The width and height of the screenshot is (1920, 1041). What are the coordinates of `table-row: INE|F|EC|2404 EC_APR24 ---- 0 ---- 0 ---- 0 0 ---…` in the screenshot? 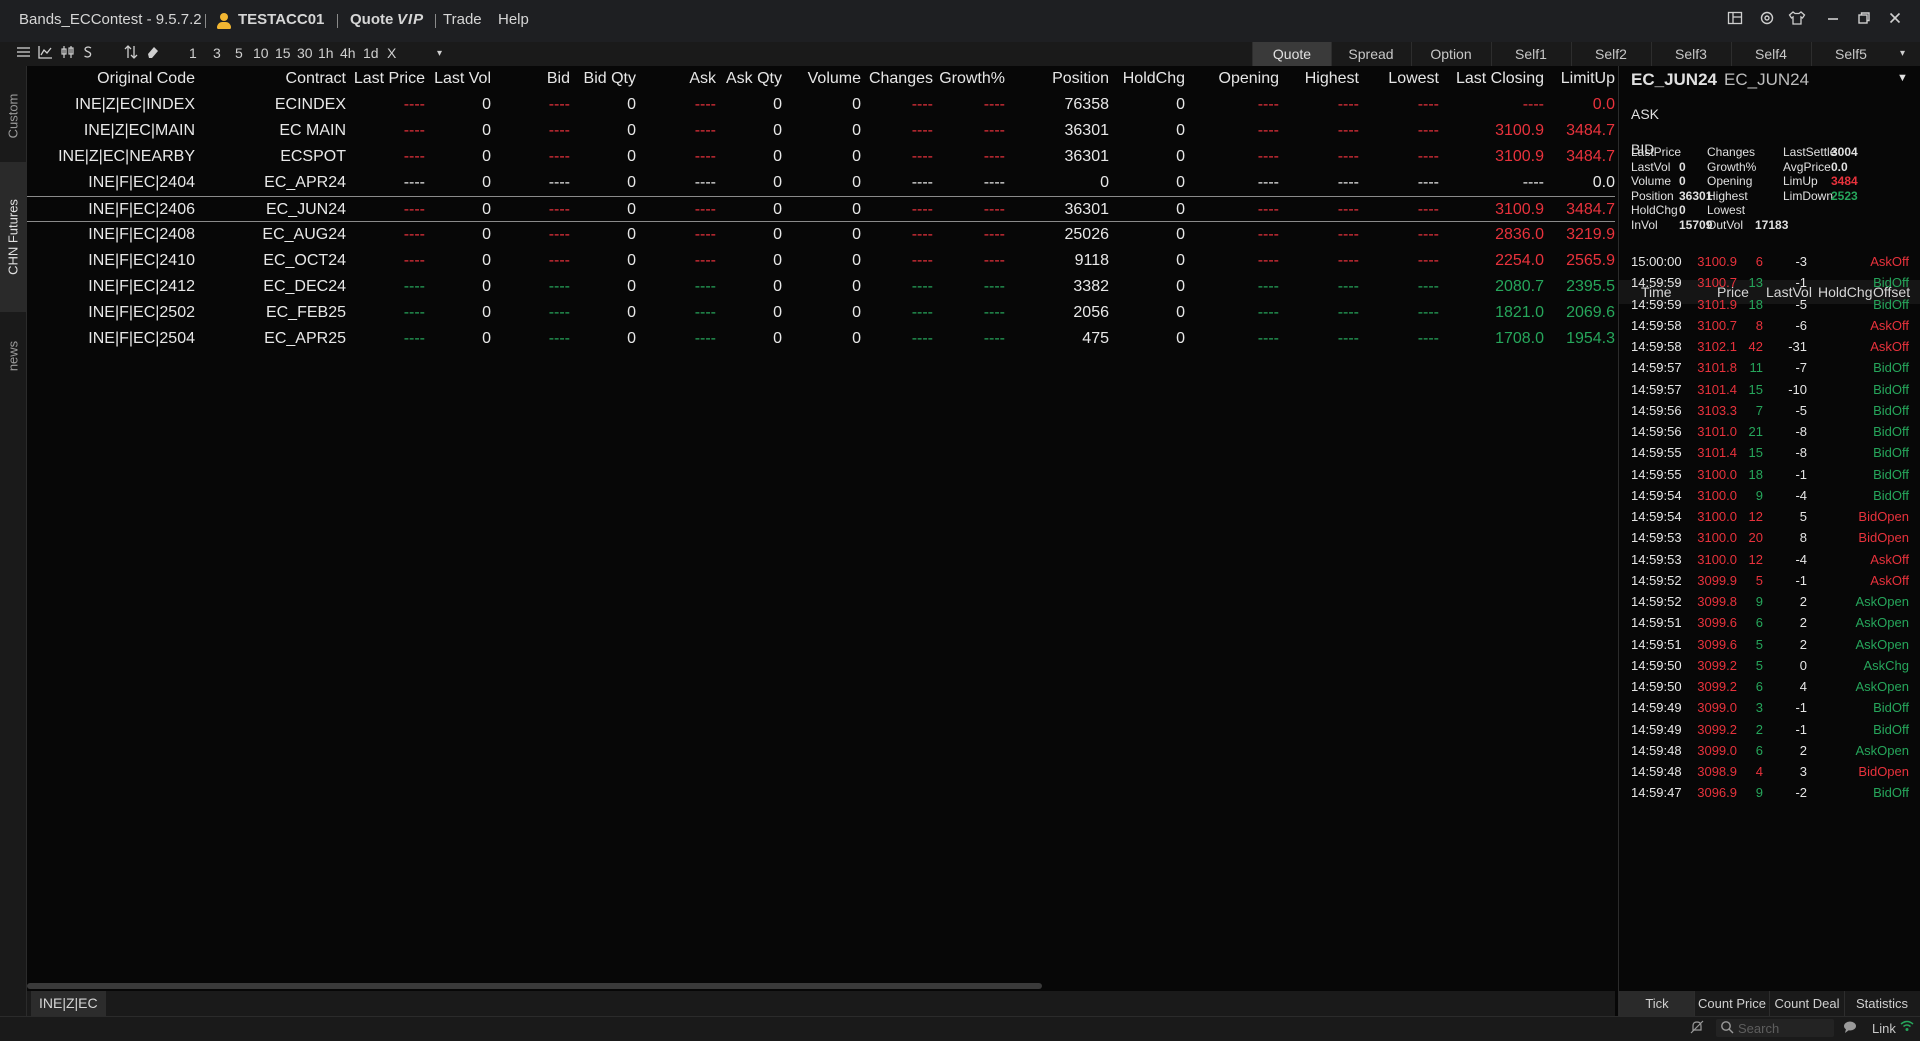 It's located at (821, 183).